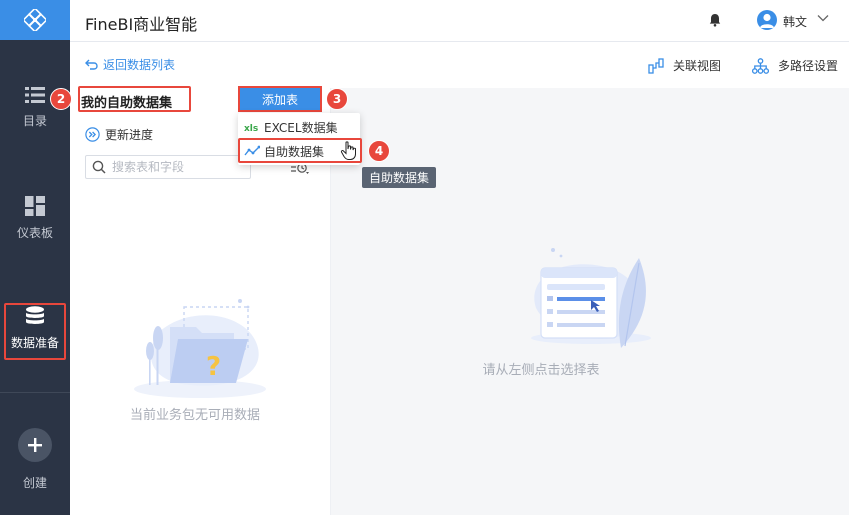 The image size is (849, 515). Describe the element at coordinates (337, 99) in the screenshot. I see `step-badge-3: 3` at that location.